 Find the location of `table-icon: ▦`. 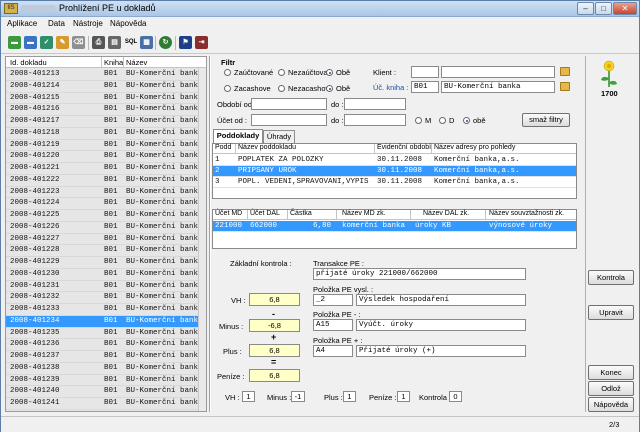

table-icon: ▦ is located at coordinates (146, 42).